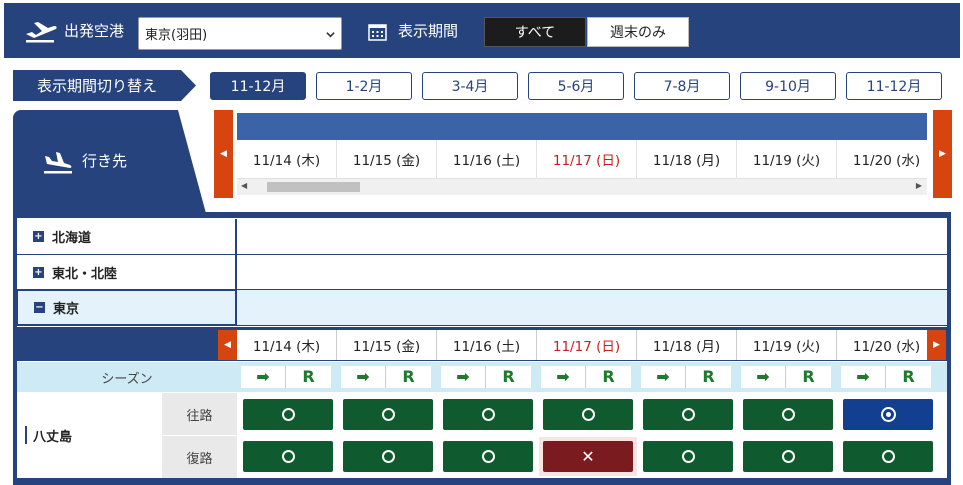 The height and width of the screenshot is (485, 963). Describe the element at coordinates (94, 31) in the screenshot. I see `departure-airport-label: 出発空港` at that location.